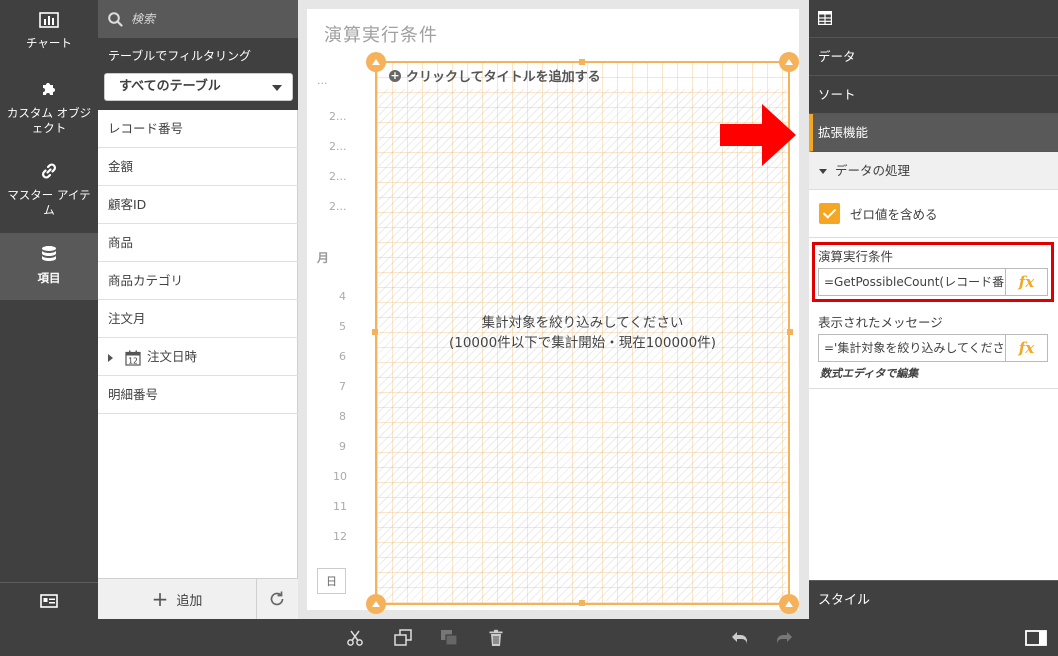  What do you see at coordinates (376, 62) in the screenshot?
I see `resize-corner-top-left` at bounding box center [376, 62].